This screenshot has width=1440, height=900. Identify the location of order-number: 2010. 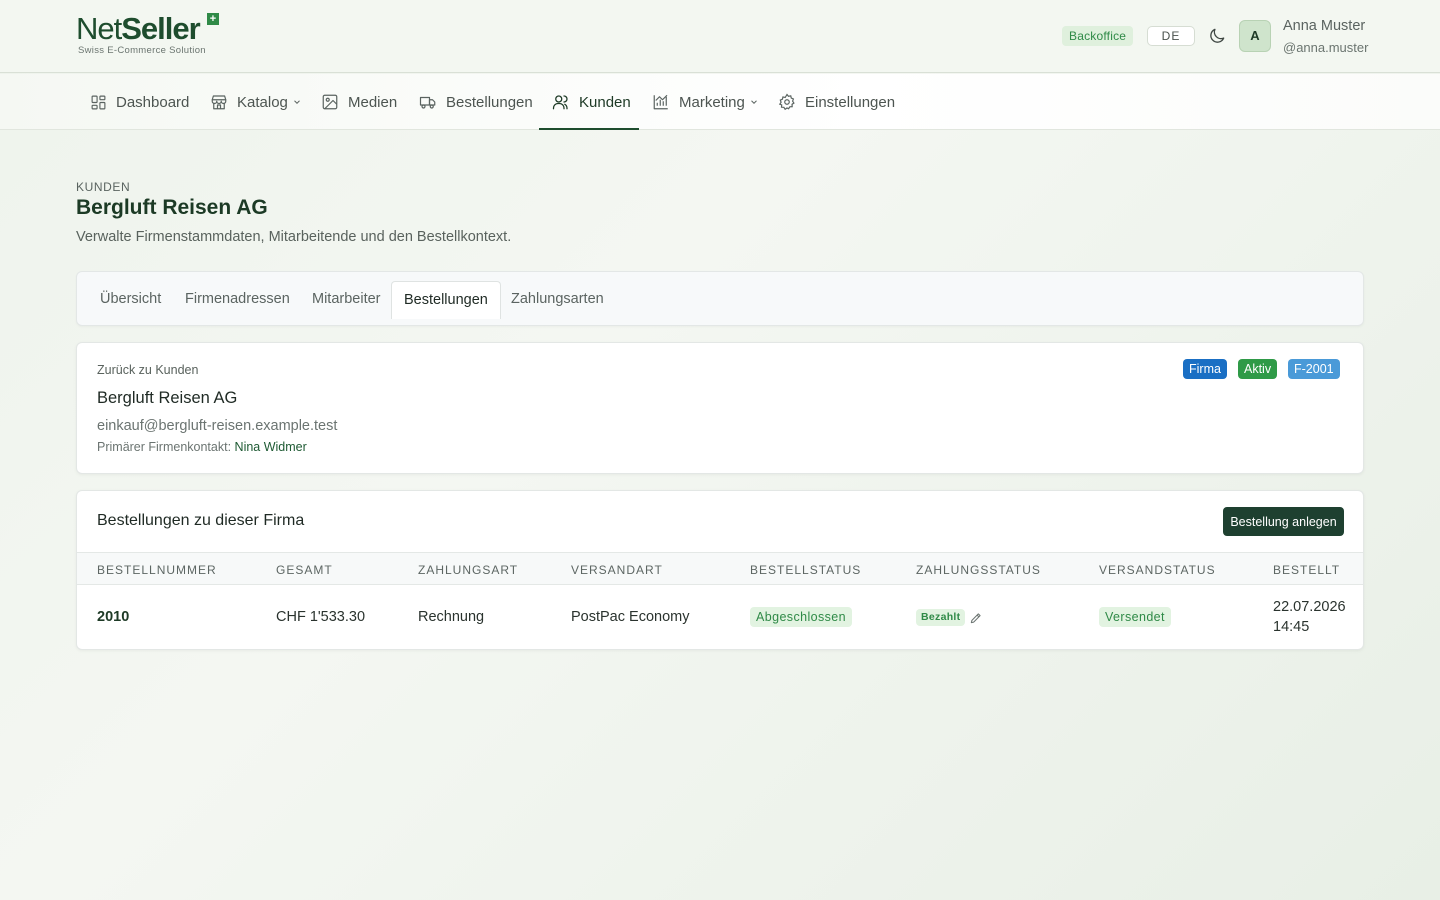
(113, 617).